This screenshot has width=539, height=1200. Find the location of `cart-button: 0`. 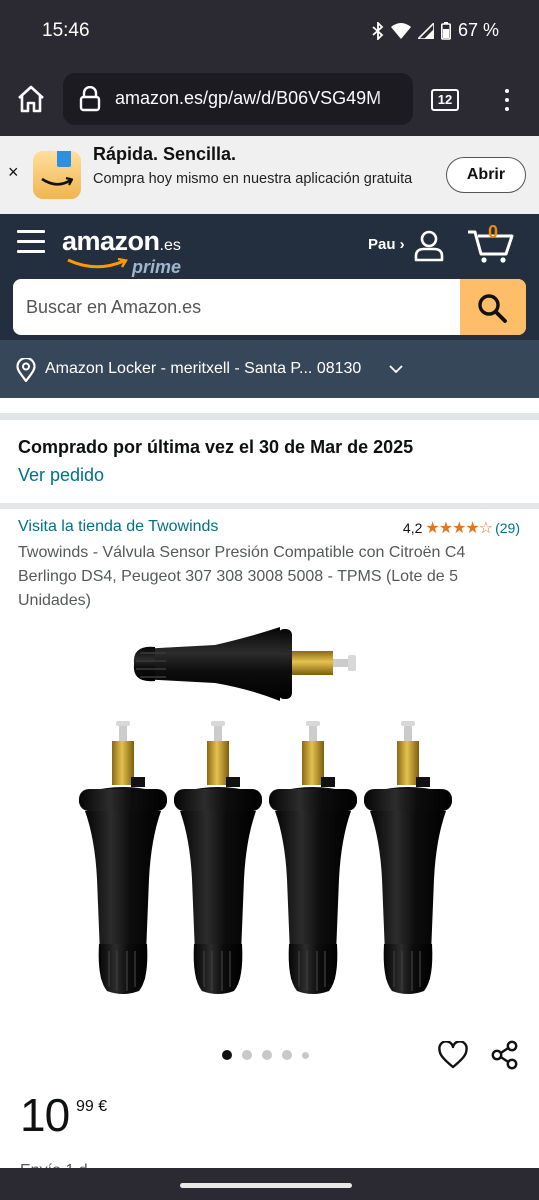

cart-button: 0 is located at coordinates (491, 243).